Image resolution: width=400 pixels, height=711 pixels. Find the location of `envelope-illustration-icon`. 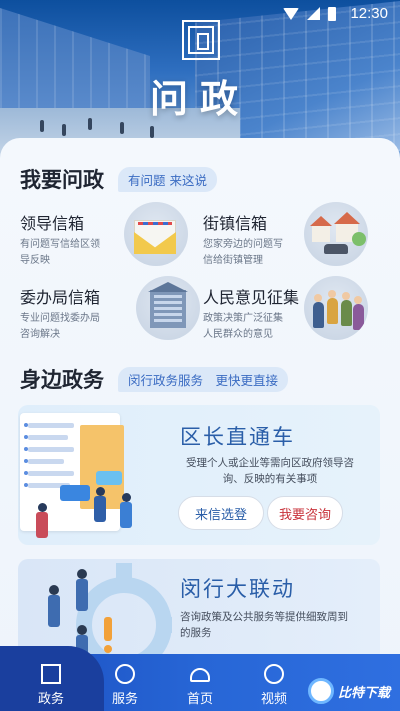

envelope-illustration-icon is located at coordinates (156, 234).